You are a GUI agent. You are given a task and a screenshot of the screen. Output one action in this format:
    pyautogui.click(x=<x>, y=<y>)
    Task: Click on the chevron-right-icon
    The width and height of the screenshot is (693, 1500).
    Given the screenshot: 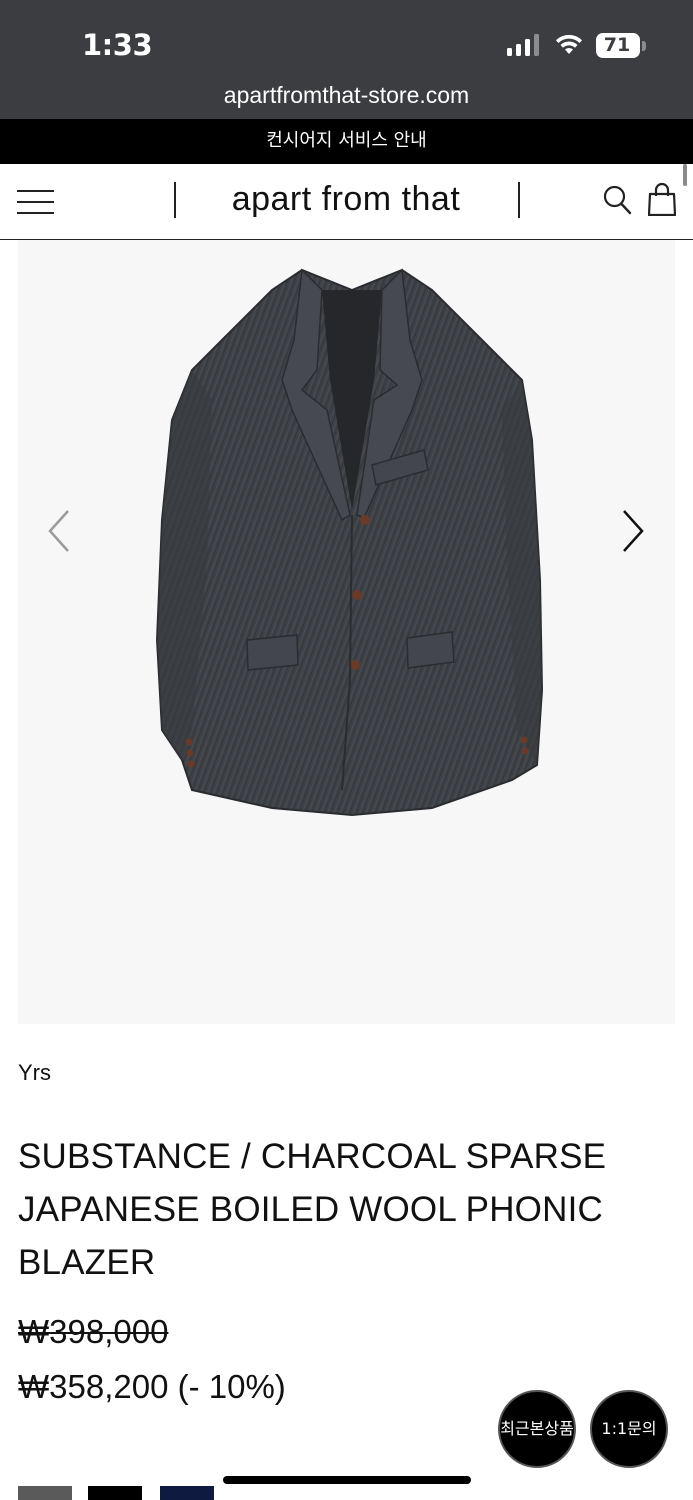 What is the action you would take?
    pyautogui.click(x=633, y=531)
    